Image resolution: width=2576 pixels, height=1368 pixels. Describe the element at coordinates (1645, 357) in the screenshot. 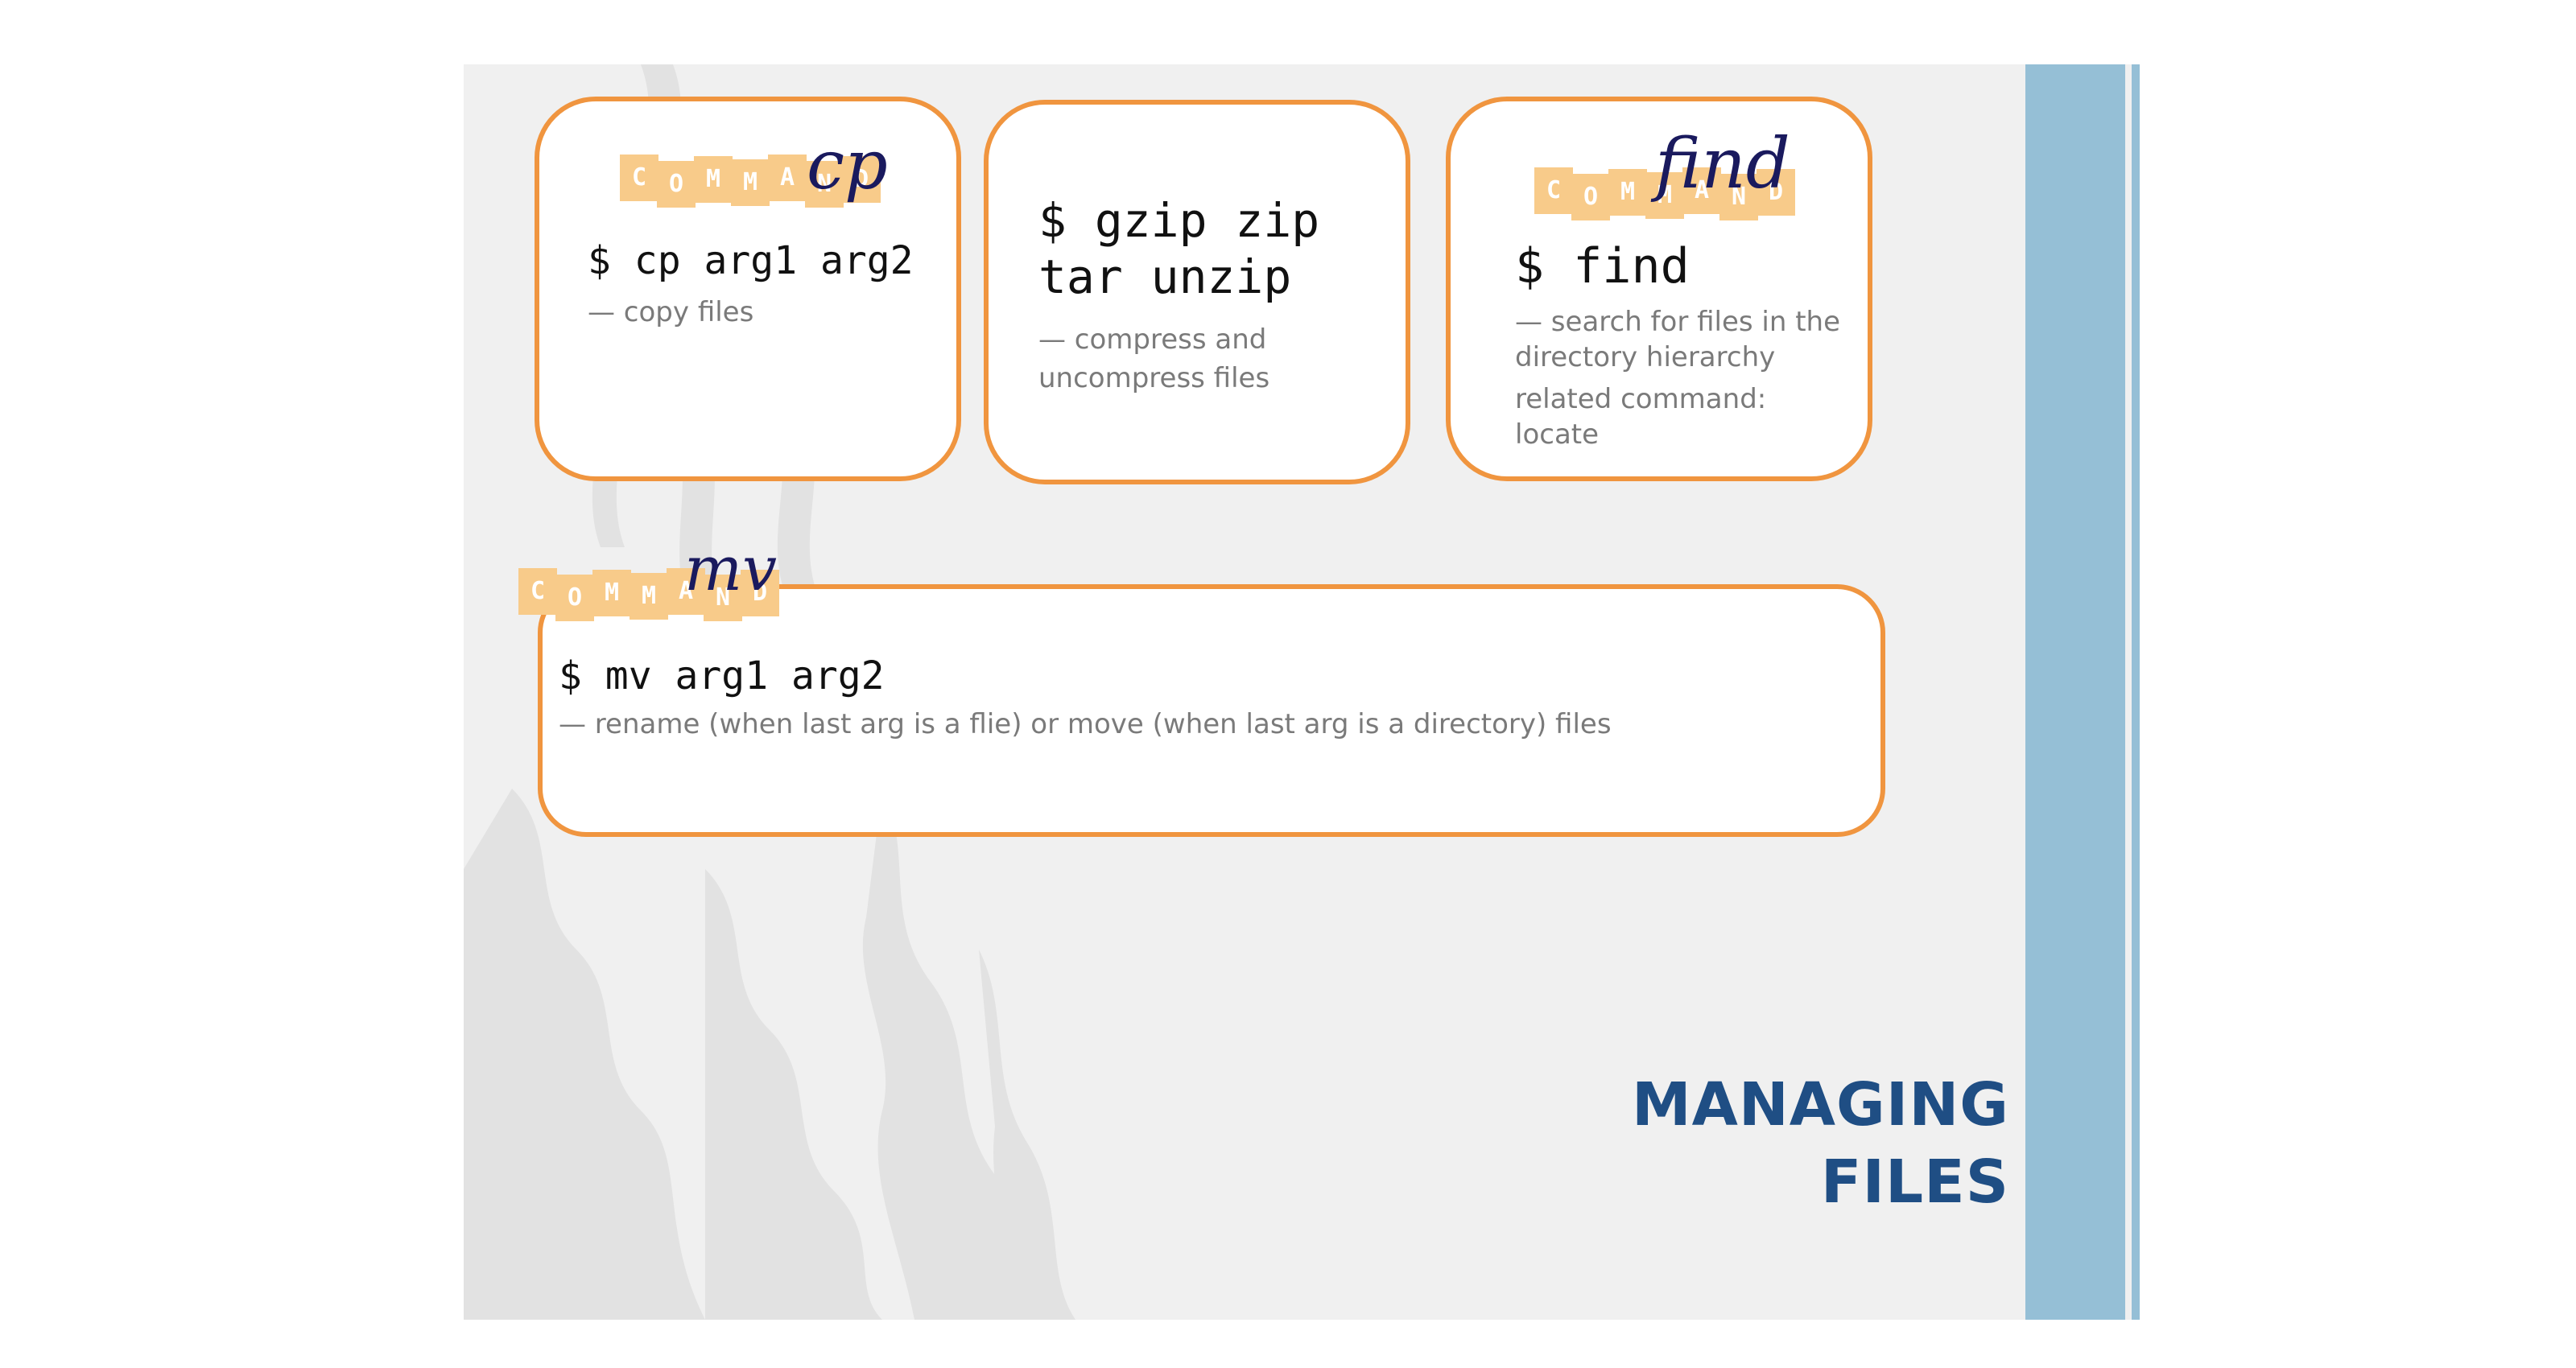

I see `find-description-line-2: directory hierarchy` at that location.